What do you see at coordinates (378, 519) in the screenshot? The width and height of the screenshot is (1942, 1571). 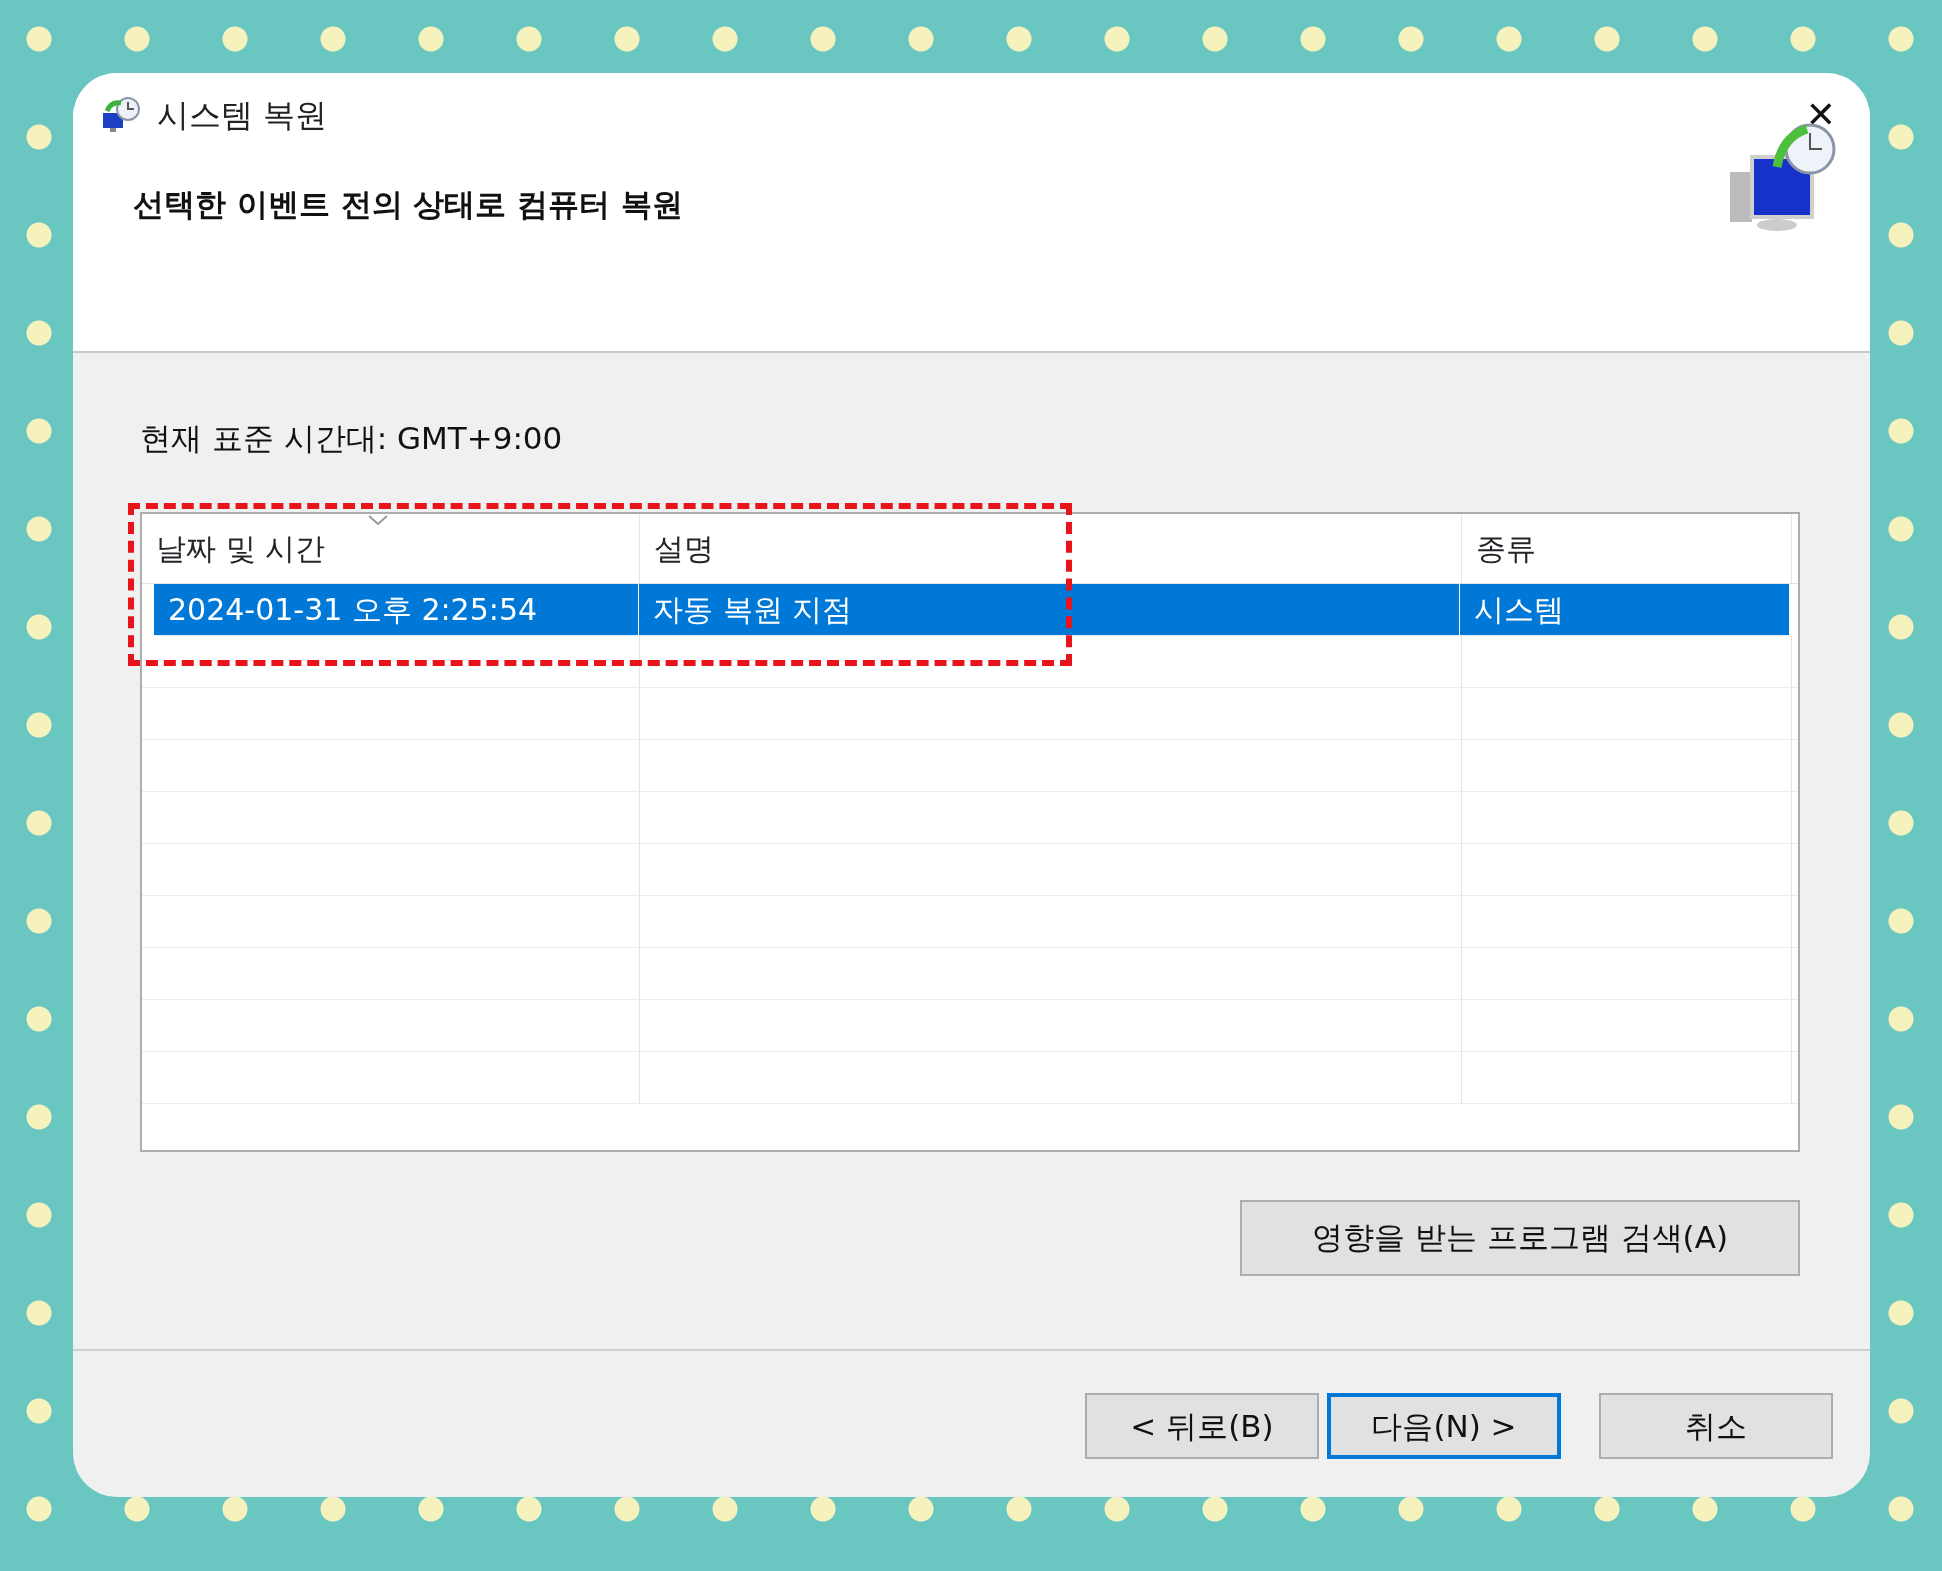 I see `sort-caret-icon` at bounding box center [378, 519].